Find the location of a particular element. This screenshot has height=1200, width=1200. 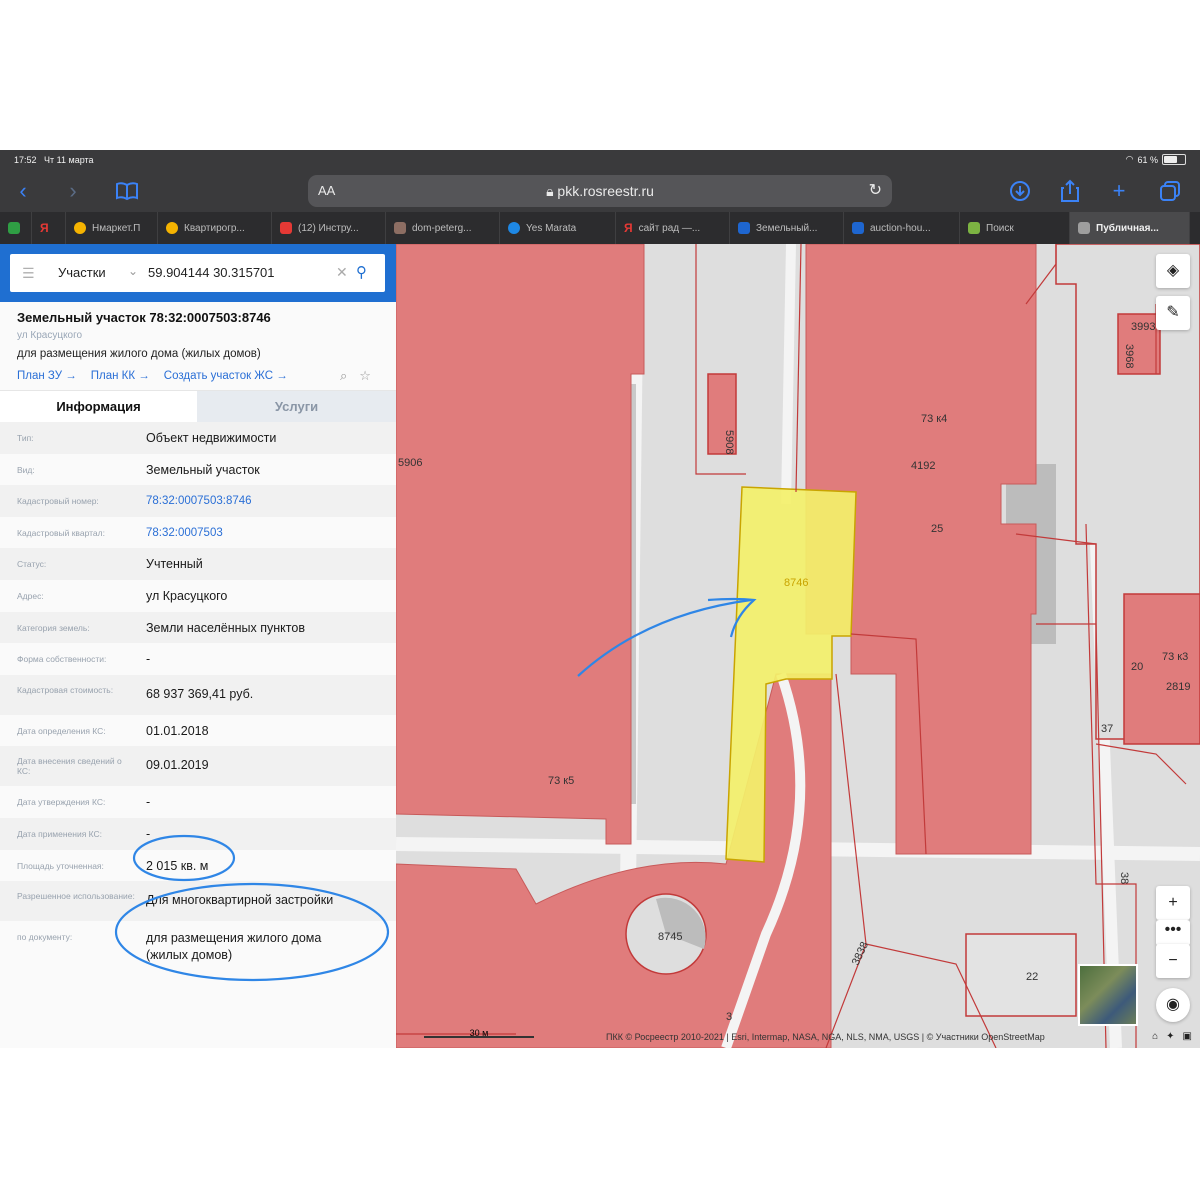

back-button: ‹ is located at coordinates (23, 191).